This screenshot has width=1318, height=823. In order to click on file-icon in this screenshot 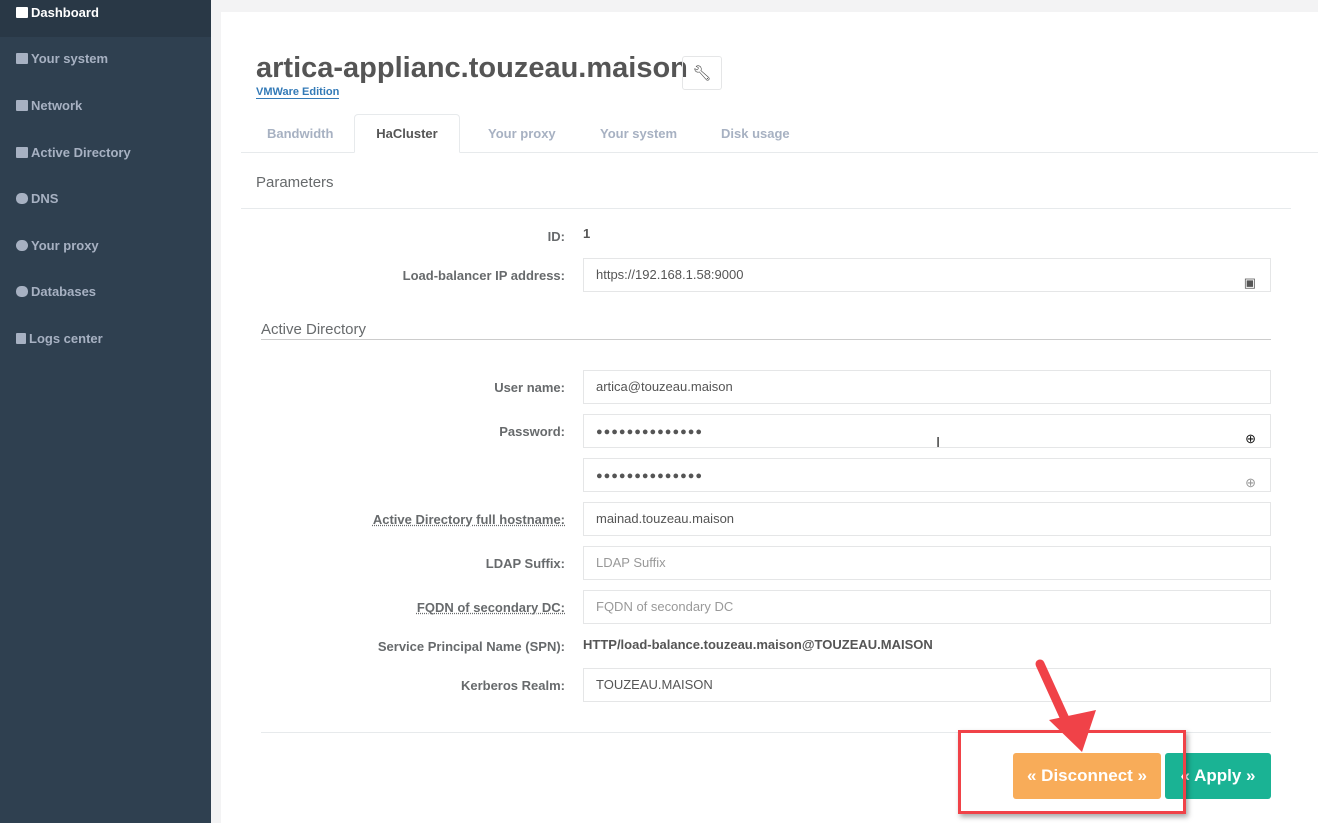, I will do `click(21, 338)`.